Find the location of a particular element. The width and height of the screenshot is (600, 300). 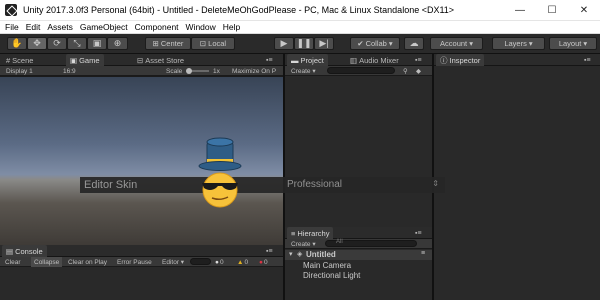

cloud-button: ☁ is located at coordinates (414, 43).